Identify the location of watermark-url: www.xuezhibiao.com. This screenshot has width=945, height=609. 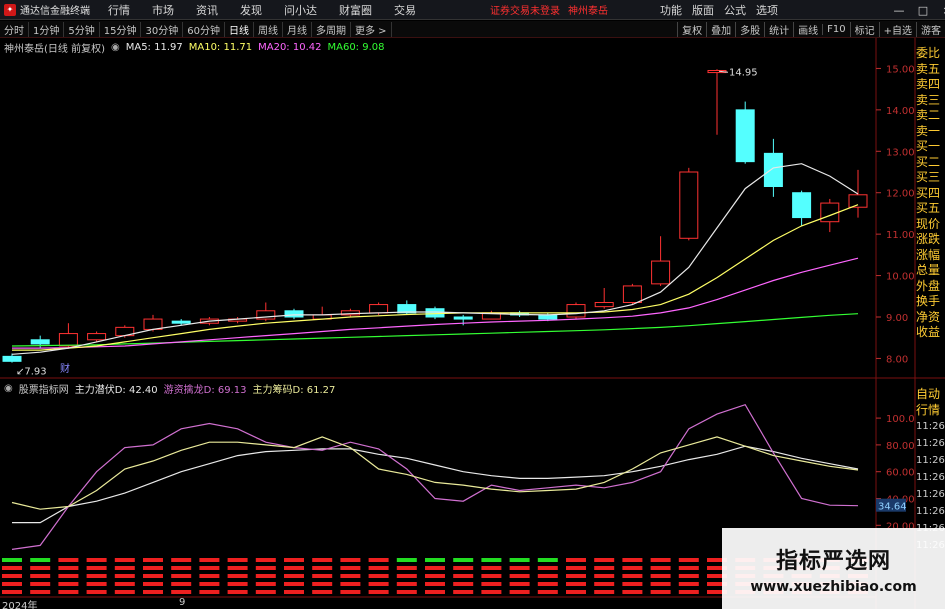
(833, 586).